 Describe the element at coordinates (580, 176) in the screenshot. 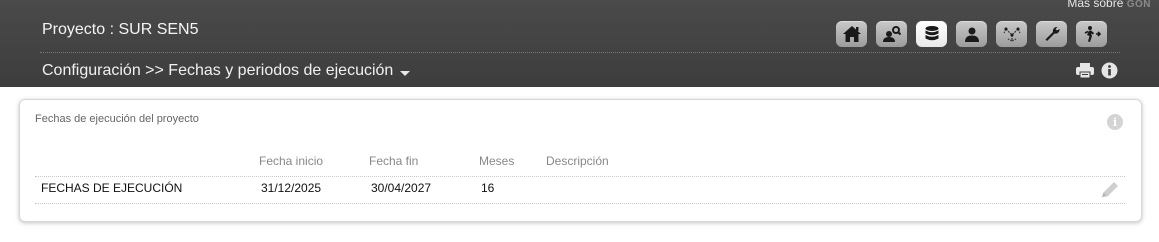

I see `header-row-separator` at that location.